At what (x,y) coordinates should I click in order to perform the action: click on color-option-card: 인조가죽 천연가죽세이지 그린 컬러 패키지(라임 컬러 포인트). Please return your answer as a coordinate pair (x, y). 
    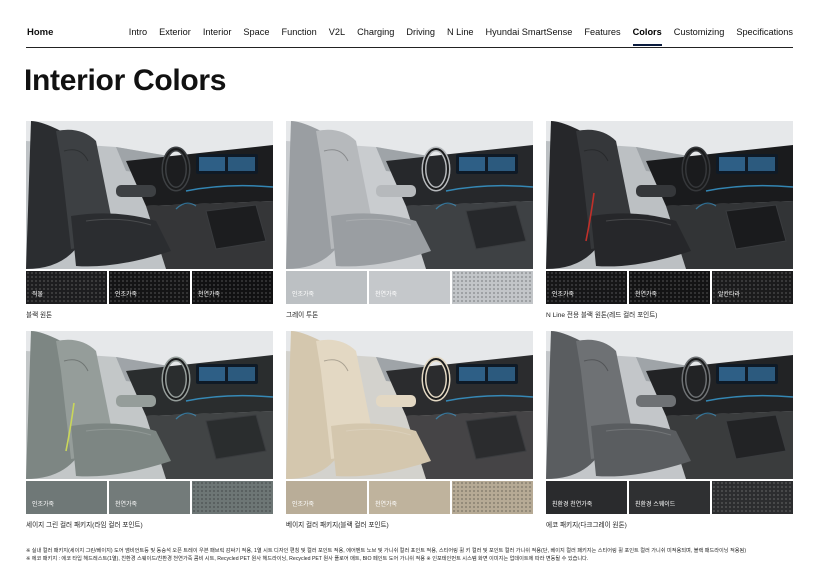
    Looking at the image, I should click on (149, 430).